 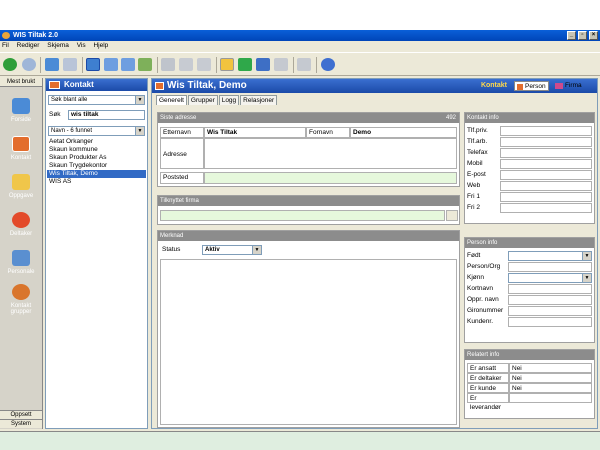 I want to click on contact-icon, so click(x=21, y=144).